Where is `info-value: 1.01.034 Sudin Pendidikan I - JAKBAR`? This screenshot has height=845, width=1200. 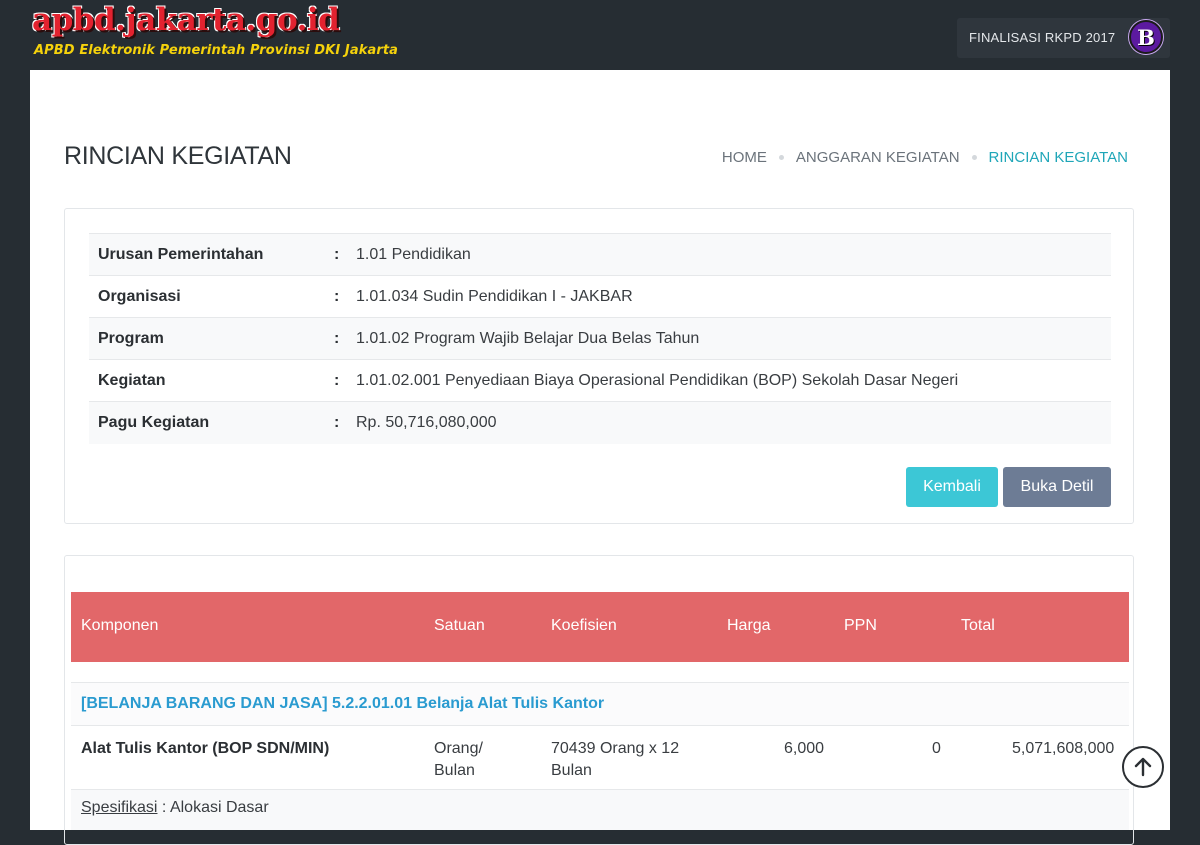
info-value: 1.01.034 Sudin Pendidikan I - JAKBAR is located at coordinates (494, 296).